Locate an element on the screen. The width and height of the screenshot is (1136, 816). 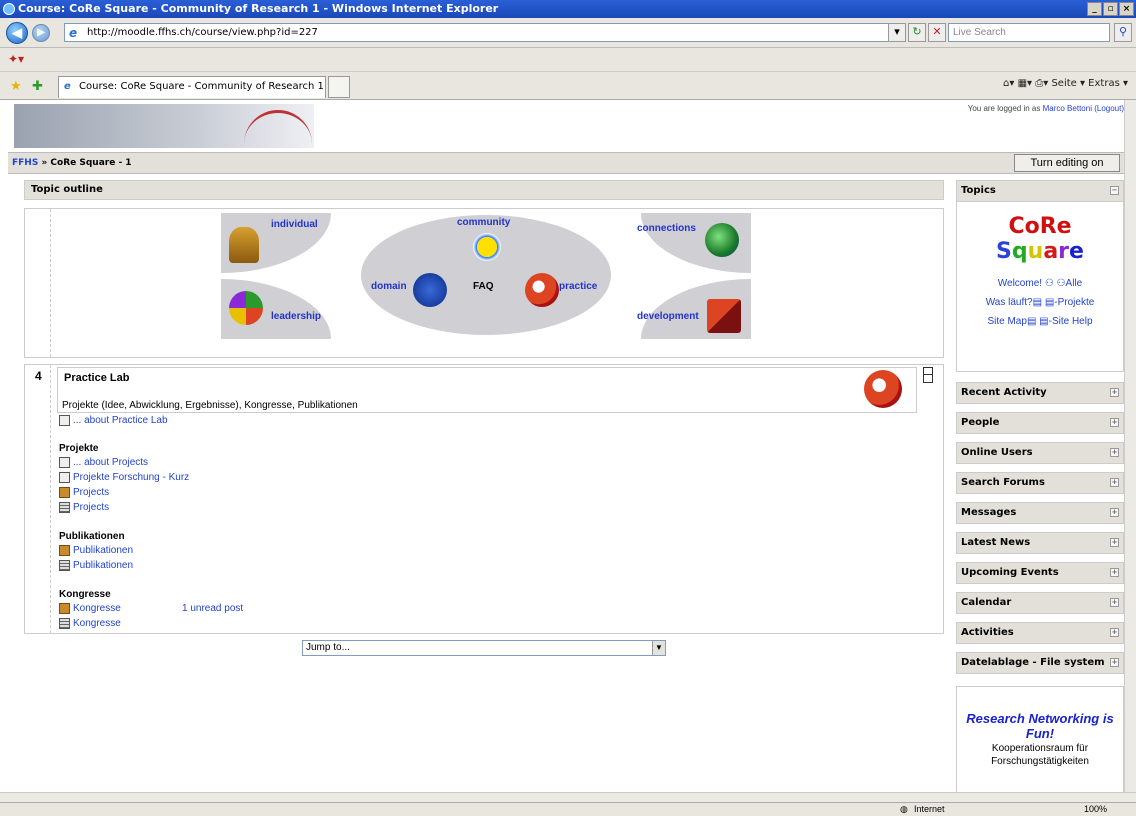
database-link: Publikationen is located at coordinates (96, 565).